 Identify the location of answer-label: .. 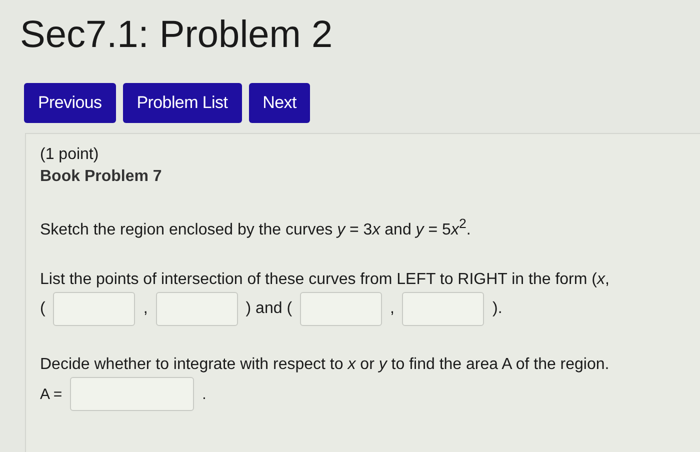
(204, 394).